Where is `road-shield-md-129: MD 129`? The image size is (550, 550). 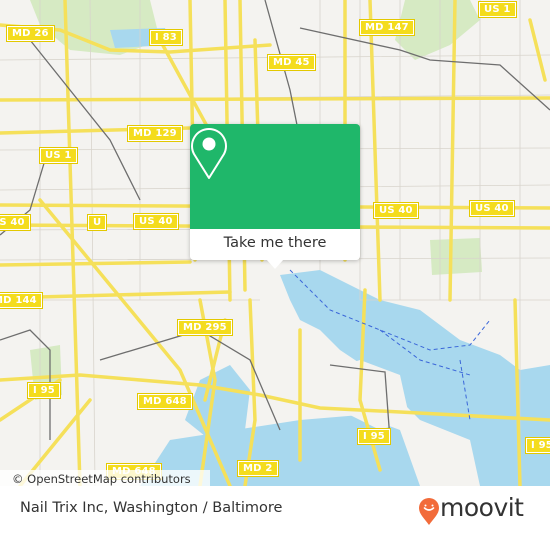
road-shield-md-129: MD 129 is located at coordinates (155, 133).